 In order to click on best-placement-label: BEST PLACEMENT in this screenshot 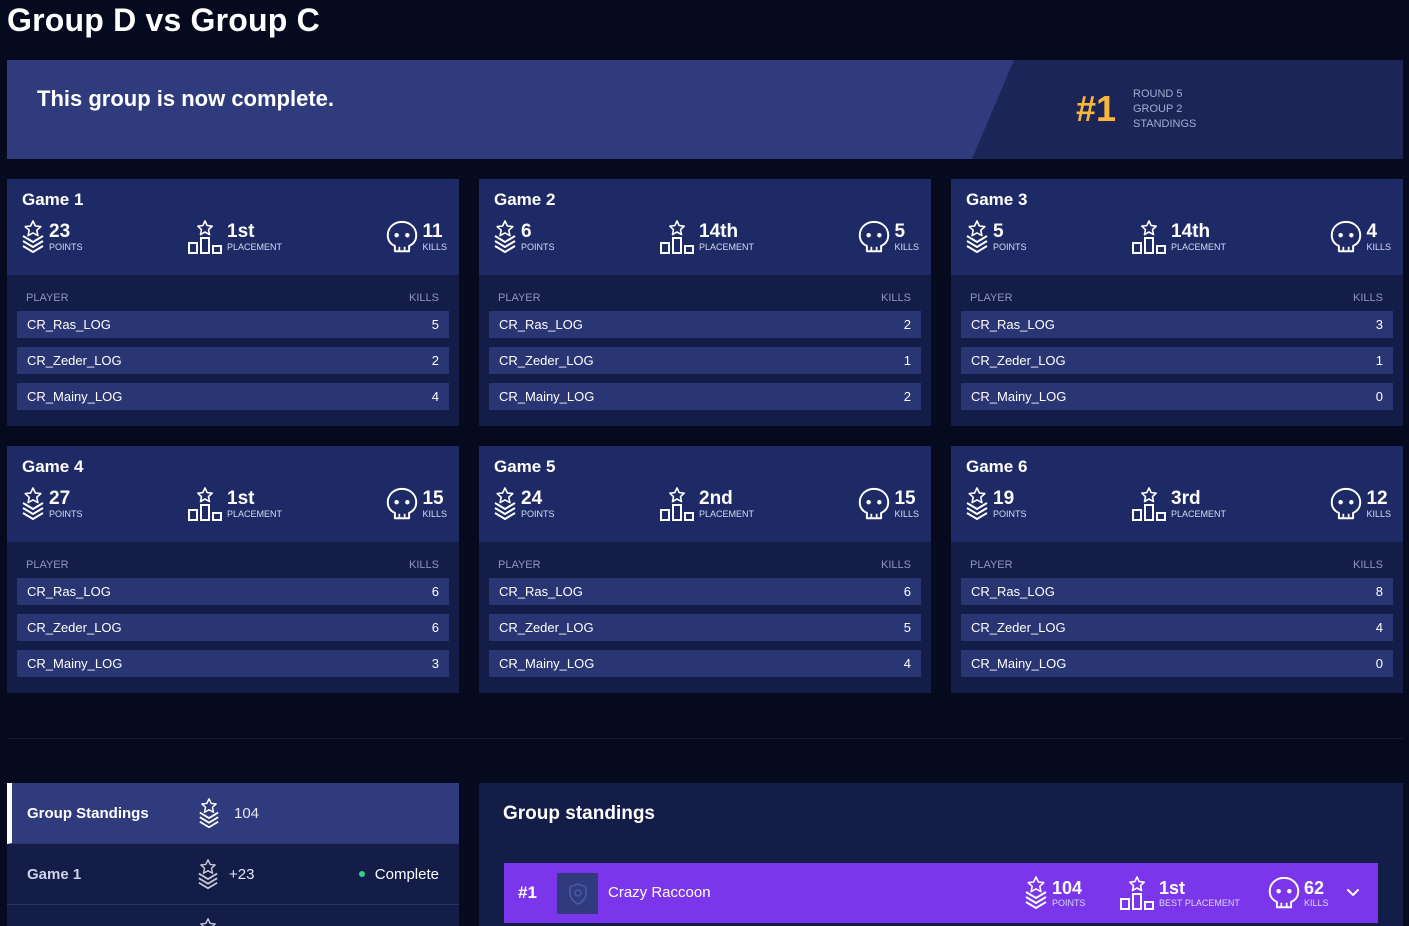, I will do `click(1199, 903)`.